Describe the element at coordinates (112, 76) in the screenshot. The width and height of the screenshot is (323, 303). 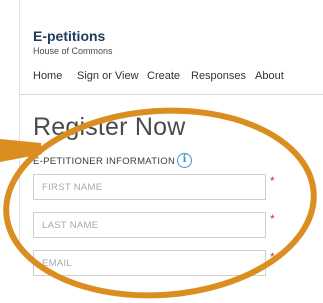
I see `nav-item-sign-or-view: Sign or View` at that location.